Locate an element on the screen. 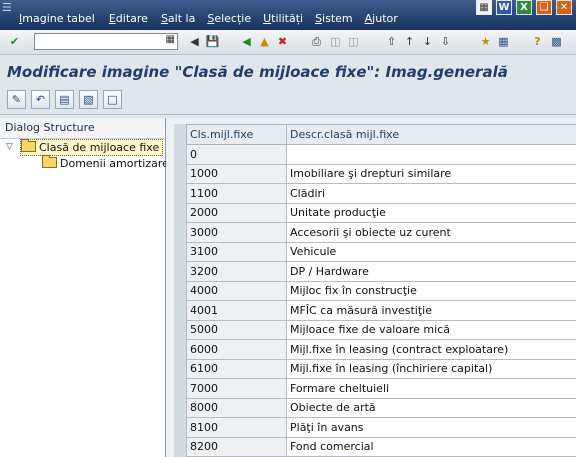 This screenshot has height=457, width=576. table-row: 3000 Accesorii şi obiecte uz curent is located at coordinates (381, 232).